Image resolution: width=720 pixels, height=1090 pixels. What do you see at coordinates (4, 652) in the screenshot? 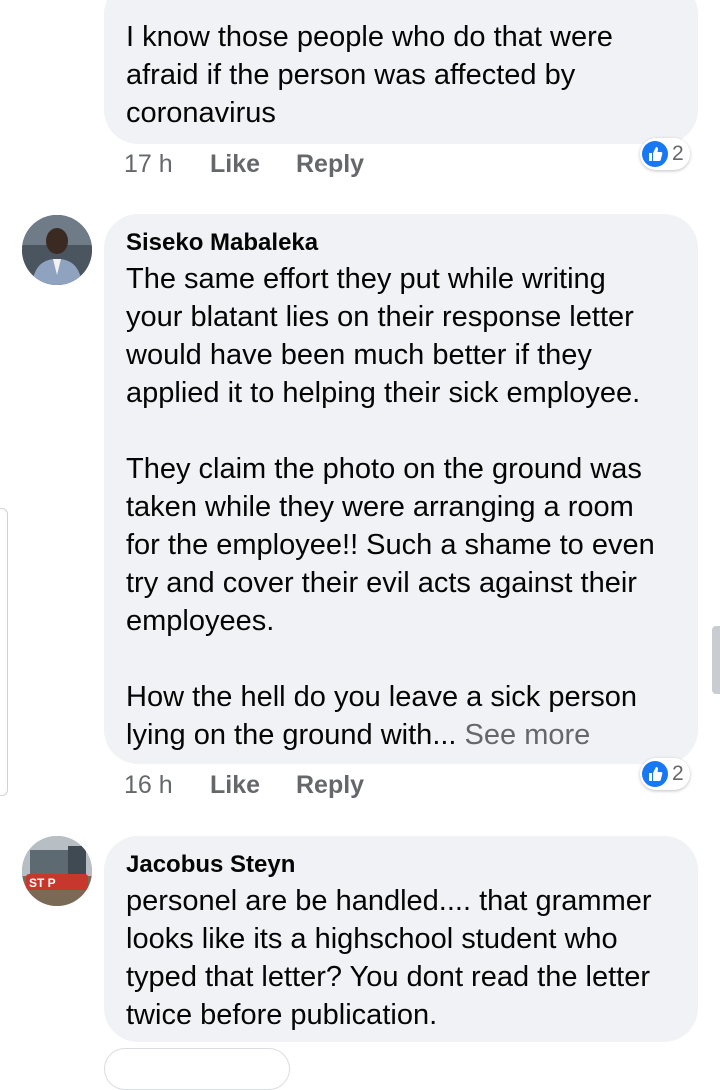
I see `side-scroll-track` at bounding box center [4, 652].